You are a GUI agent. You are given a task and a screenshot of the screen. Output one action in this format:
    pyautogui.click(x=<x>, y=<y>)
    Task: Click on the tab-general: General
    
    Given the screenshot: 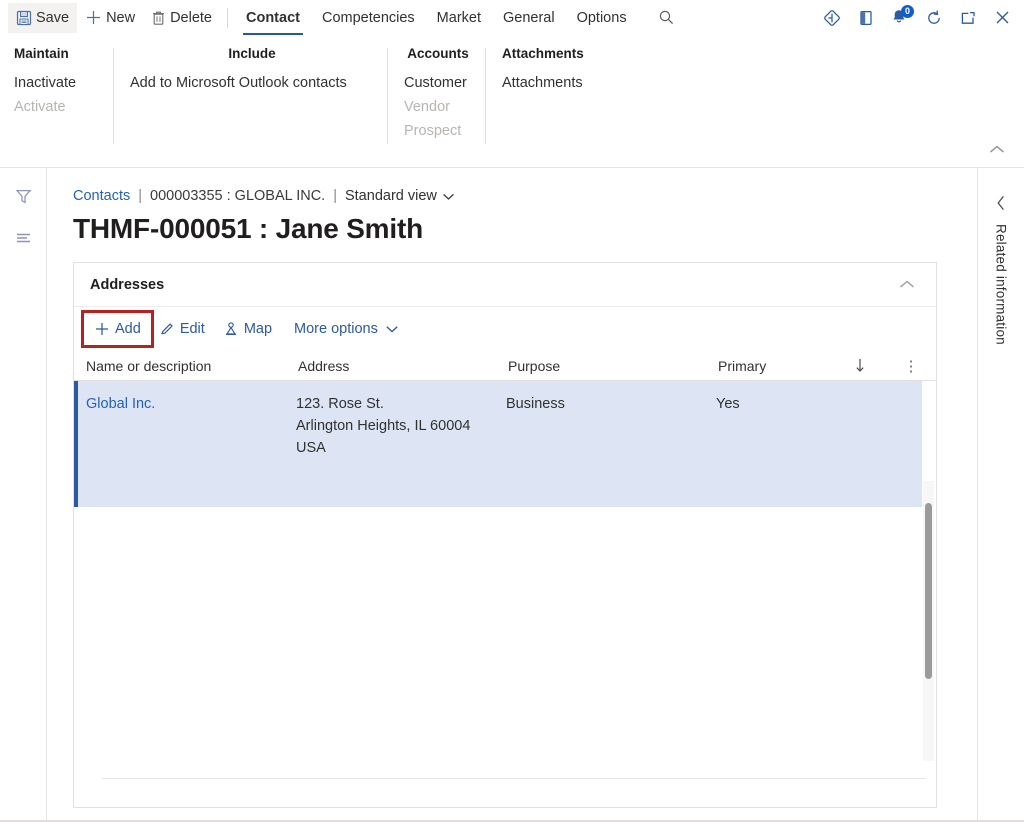 What is the action you would take?
    pyautogui.click(x=529, y=18)
    